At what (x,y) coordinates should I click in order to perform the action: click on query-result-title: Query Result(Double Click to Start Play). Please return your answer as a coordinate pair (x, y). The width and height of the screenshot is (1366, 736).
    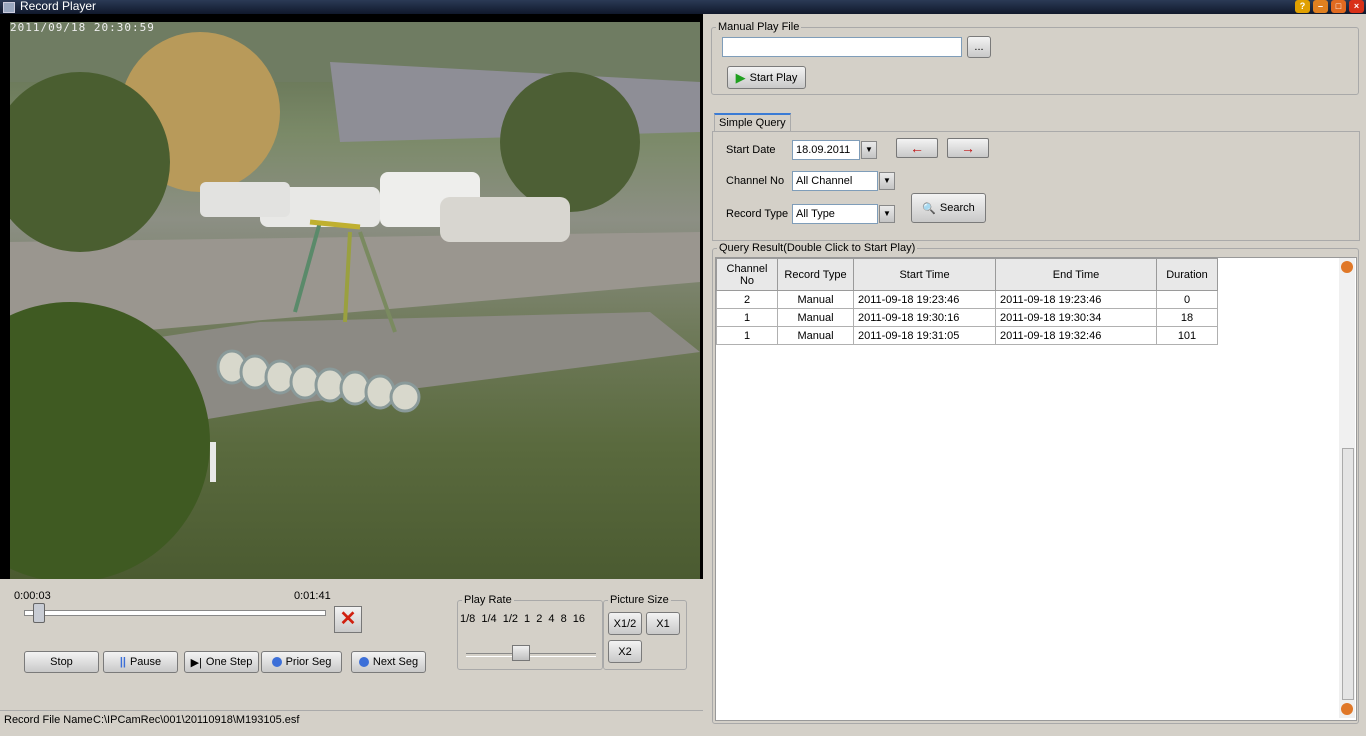
    Looking at the image, I should click on (817, 248).